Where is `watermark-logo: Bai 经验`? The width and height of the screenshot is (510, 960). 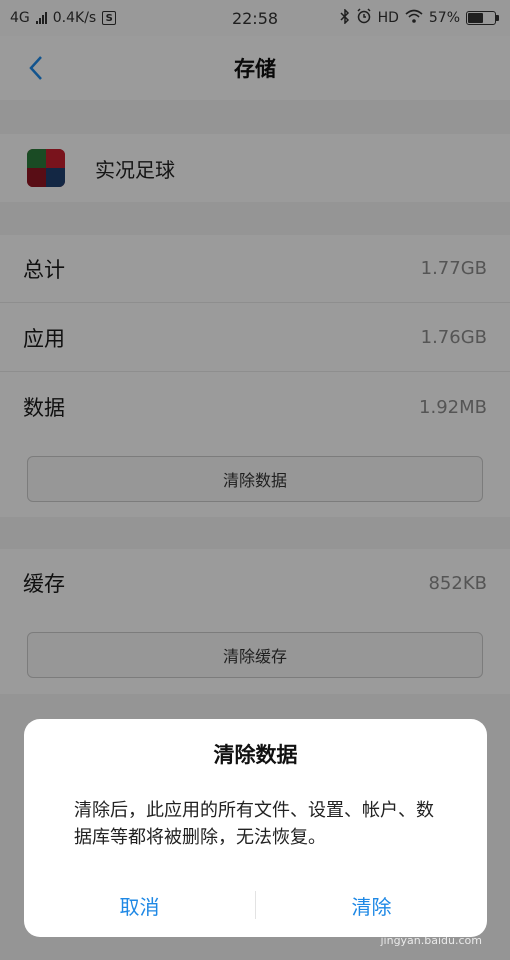
watermark-logo: Bai 经验 is located at coordinates (438, 904).